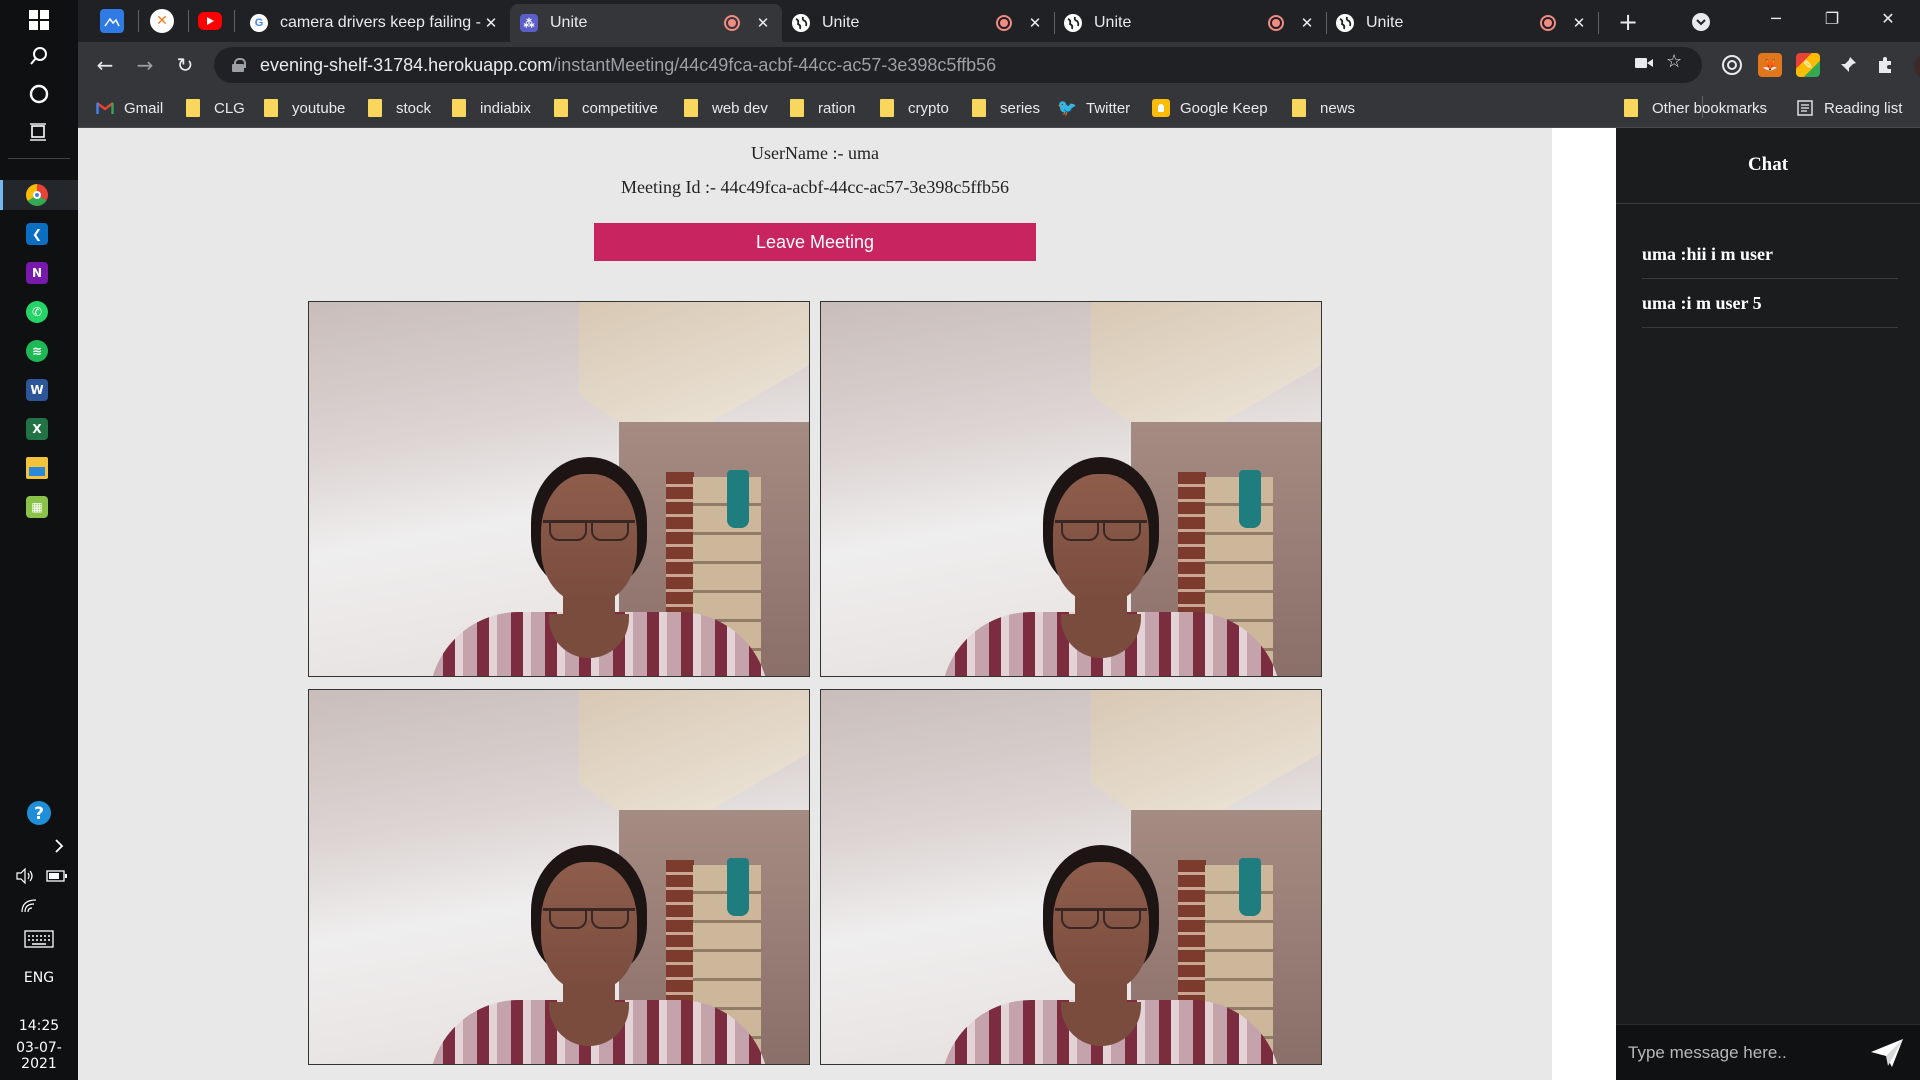 This screenshot has width=1920, height=1080. What do you see at coordinates (1323, 108) in the screenshot?
I see `bookmark-folder-news: news` at bounding box center [1323, 108].